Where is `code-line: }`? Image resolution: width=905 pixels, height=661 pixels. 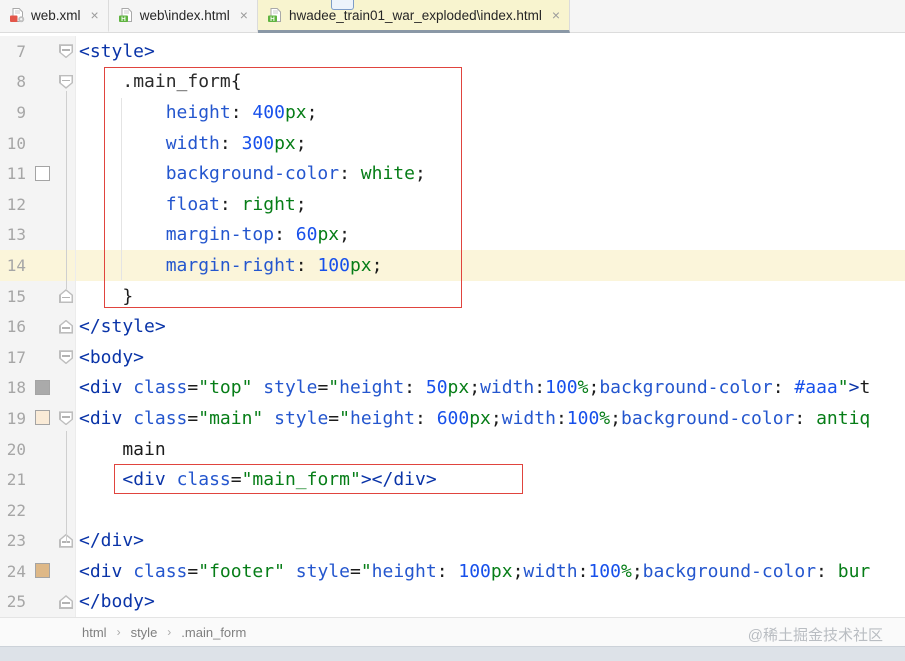
code-line: } is located at coordinates (490, 296).